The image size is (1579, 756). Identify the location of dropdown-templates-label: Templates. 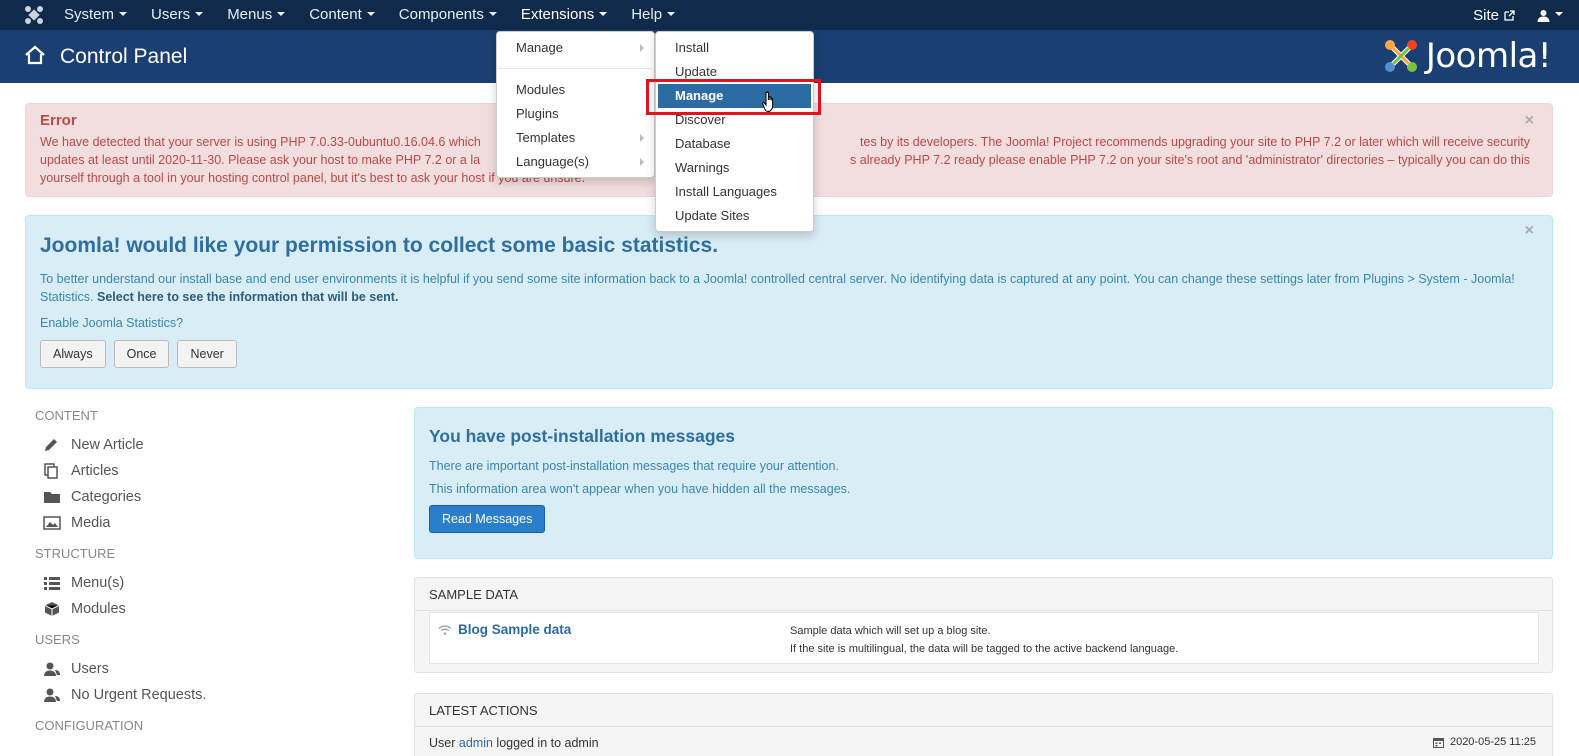
(546, 137).